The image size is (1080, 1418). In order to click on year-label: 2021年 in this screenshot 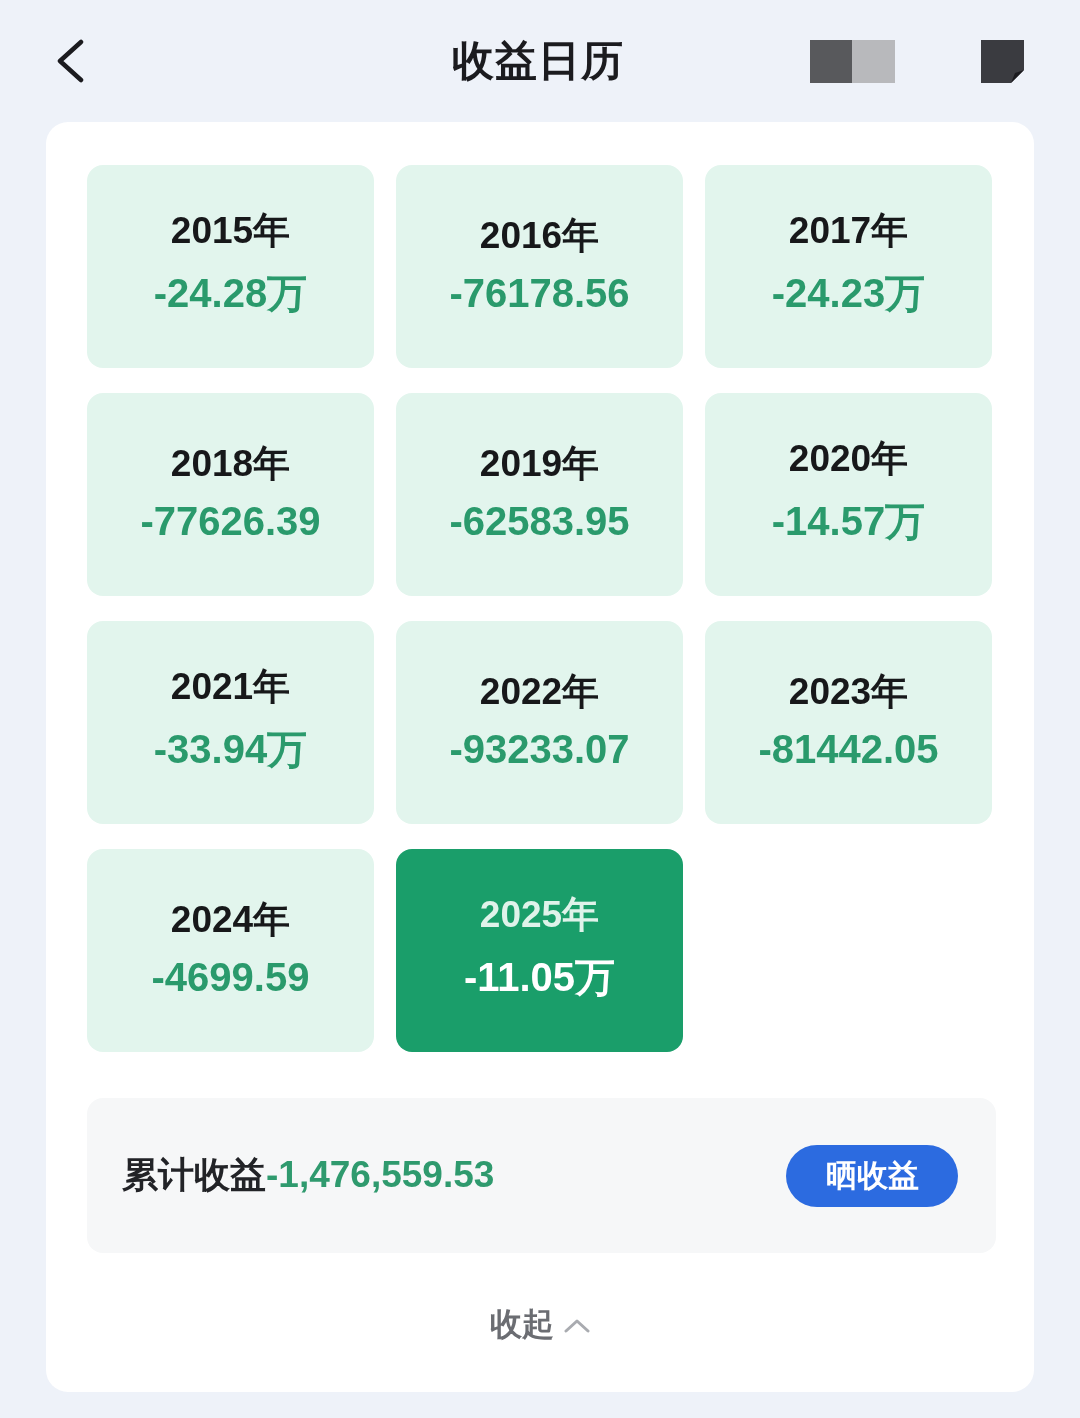, I will do `click(230, 687)`.